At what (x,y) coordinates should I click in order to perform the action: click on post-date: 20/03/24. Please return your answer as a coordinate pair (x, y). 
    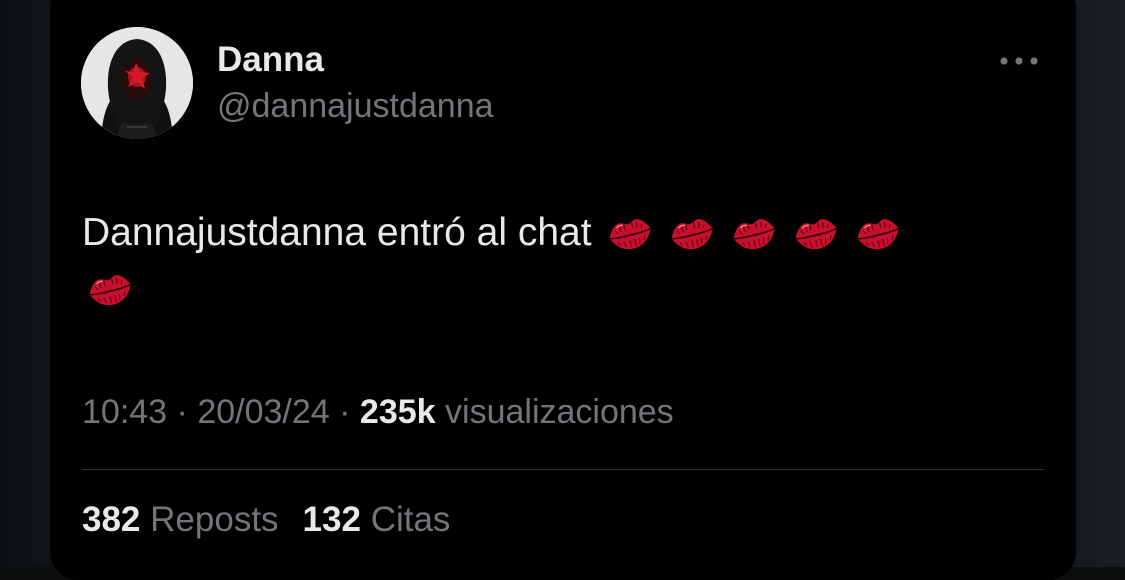
    Looking at the image, I should click on (263, 412).